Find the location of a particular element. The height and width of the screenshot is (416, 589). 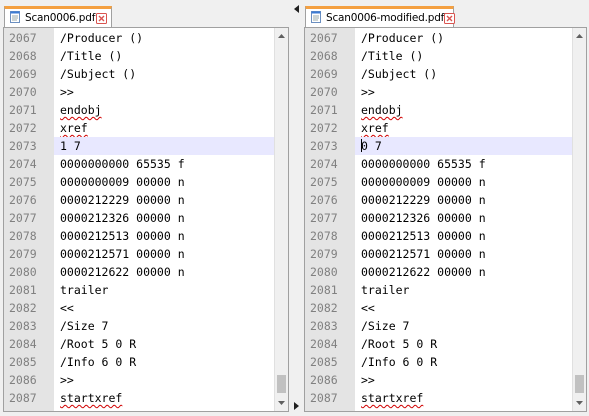

line-number: 2083 is located at coordinates (29, 326).